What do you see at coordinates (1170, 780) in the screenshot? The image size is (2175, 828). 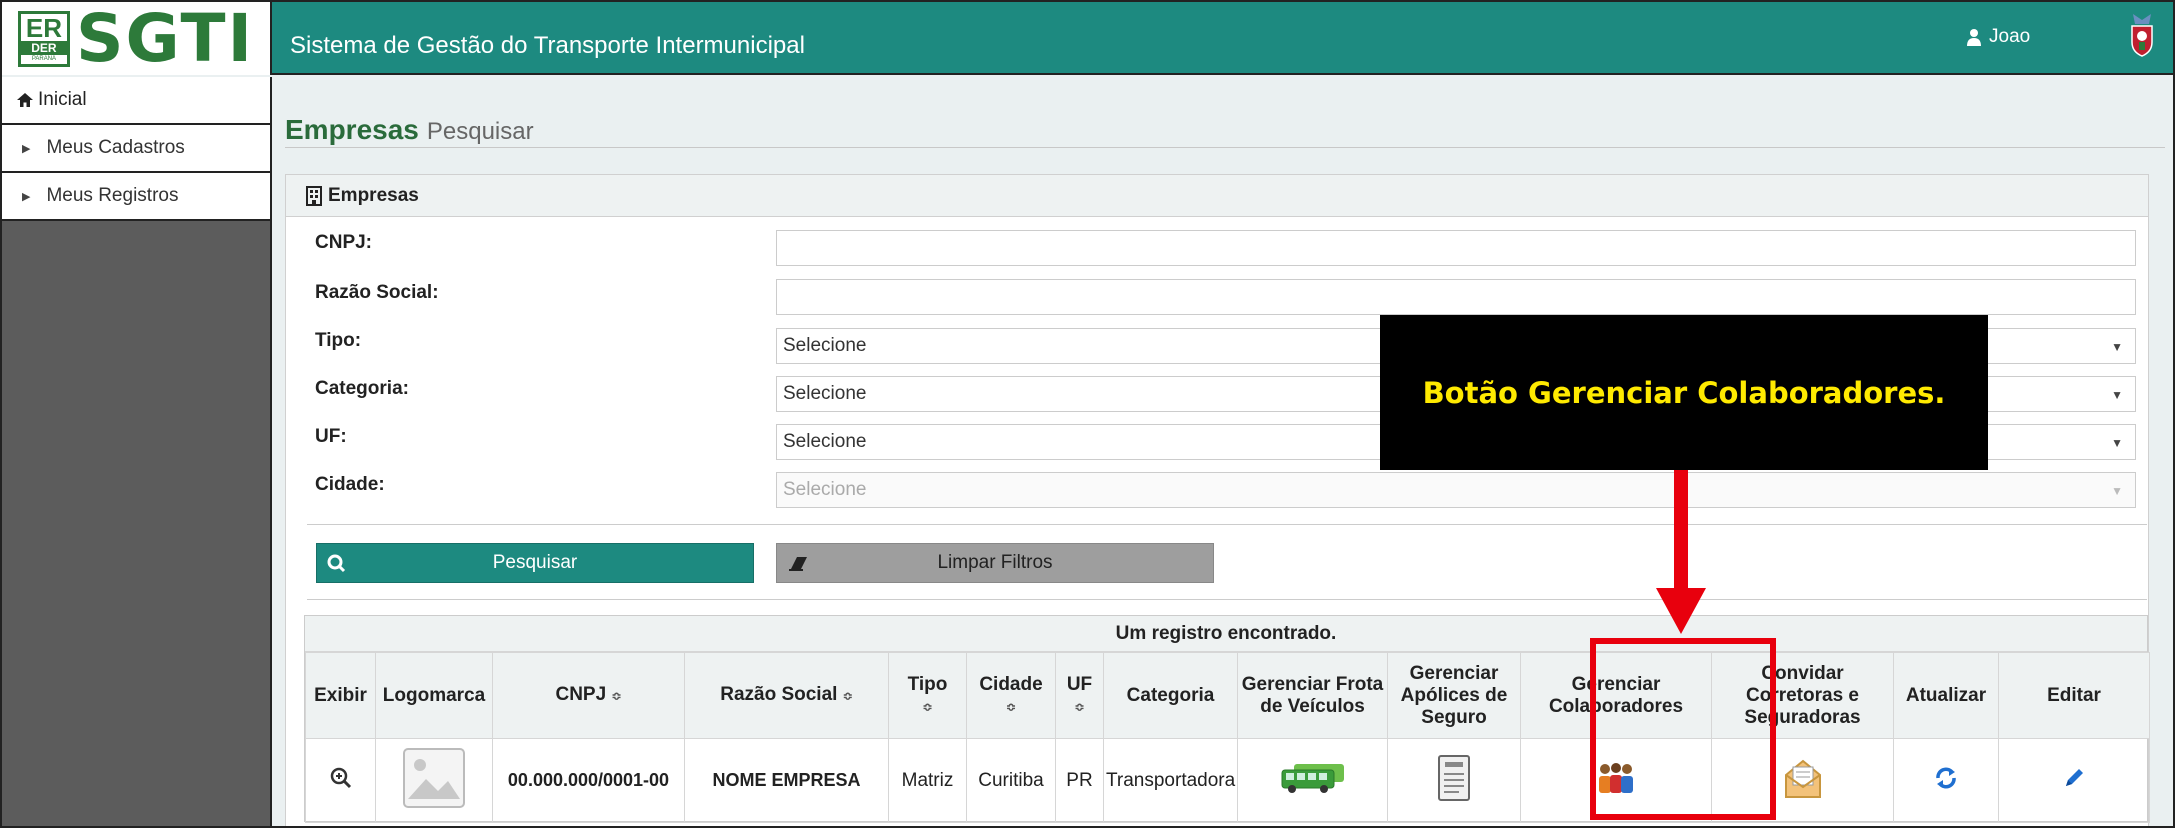 I see `cell-categoria: Transportadora` at bounding box center [1170, 780].